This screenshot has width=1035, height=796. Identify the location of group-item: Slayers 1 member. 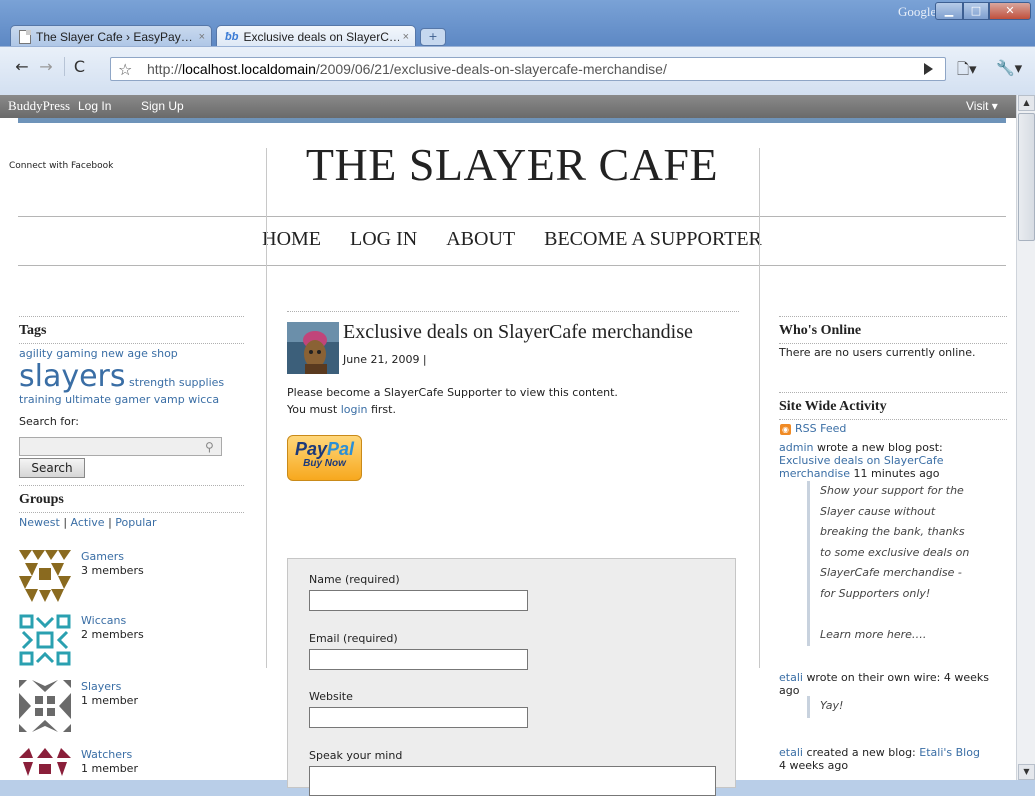
(131, 708).